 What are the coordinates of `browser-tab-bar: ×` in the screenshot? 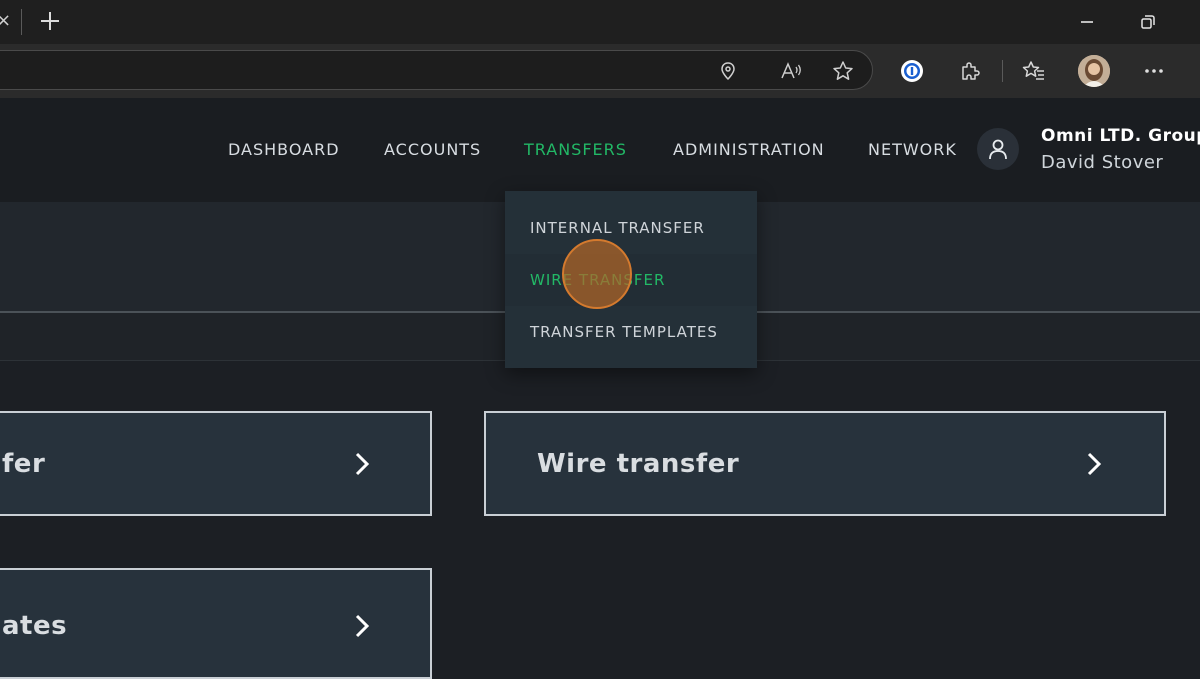 It's located at (600, 22).